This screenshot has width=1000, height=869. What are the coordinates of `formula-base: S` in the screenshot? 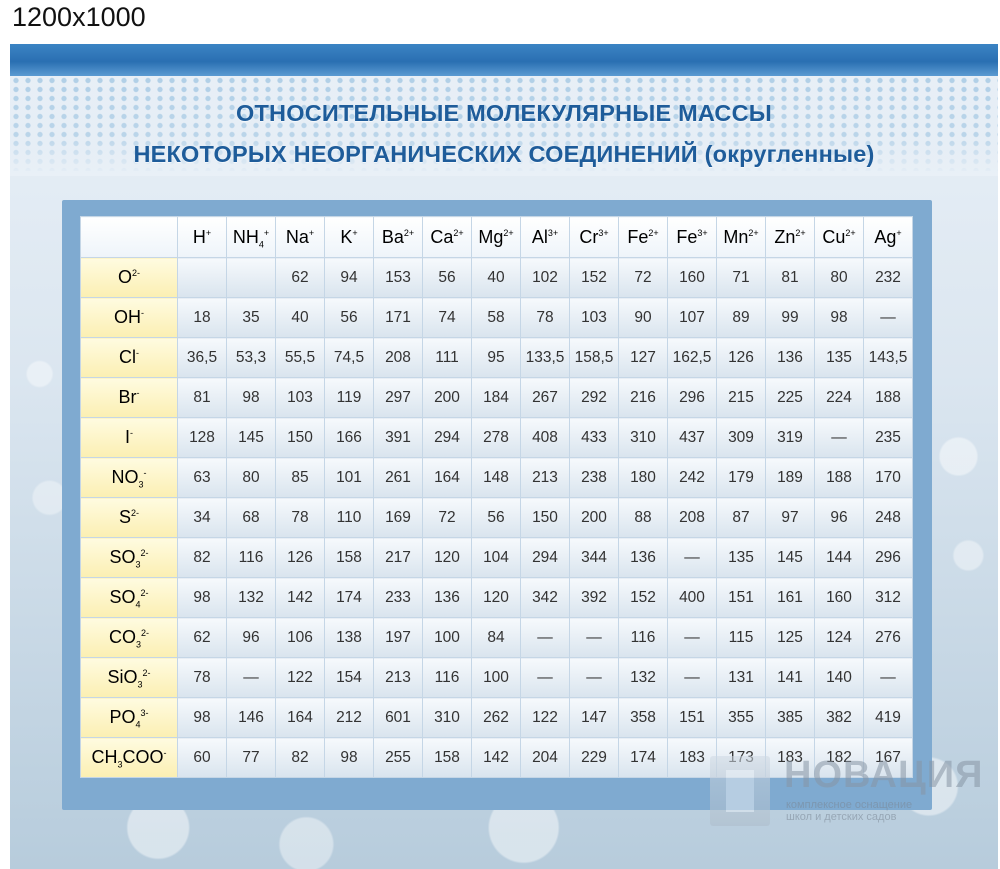 It's located at (124, 517).